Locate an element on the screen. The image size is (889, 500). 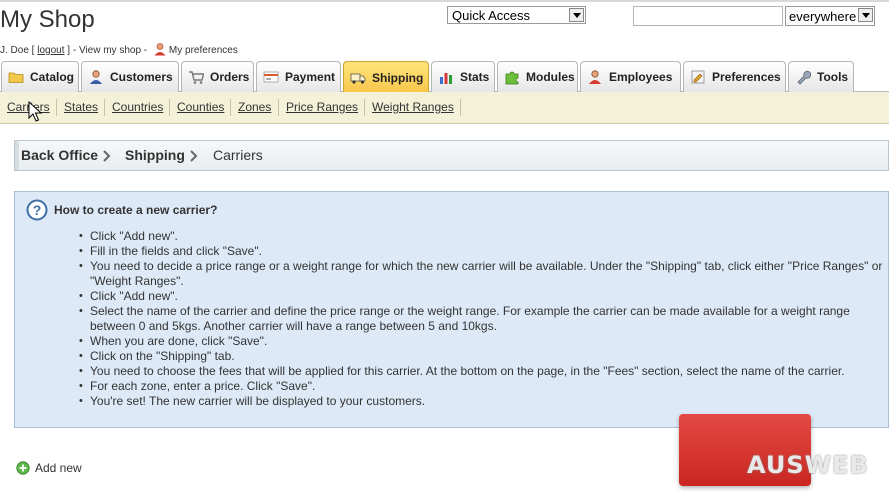
breadcrumb-back-office: Back Office is located at coordinates (59, 155).